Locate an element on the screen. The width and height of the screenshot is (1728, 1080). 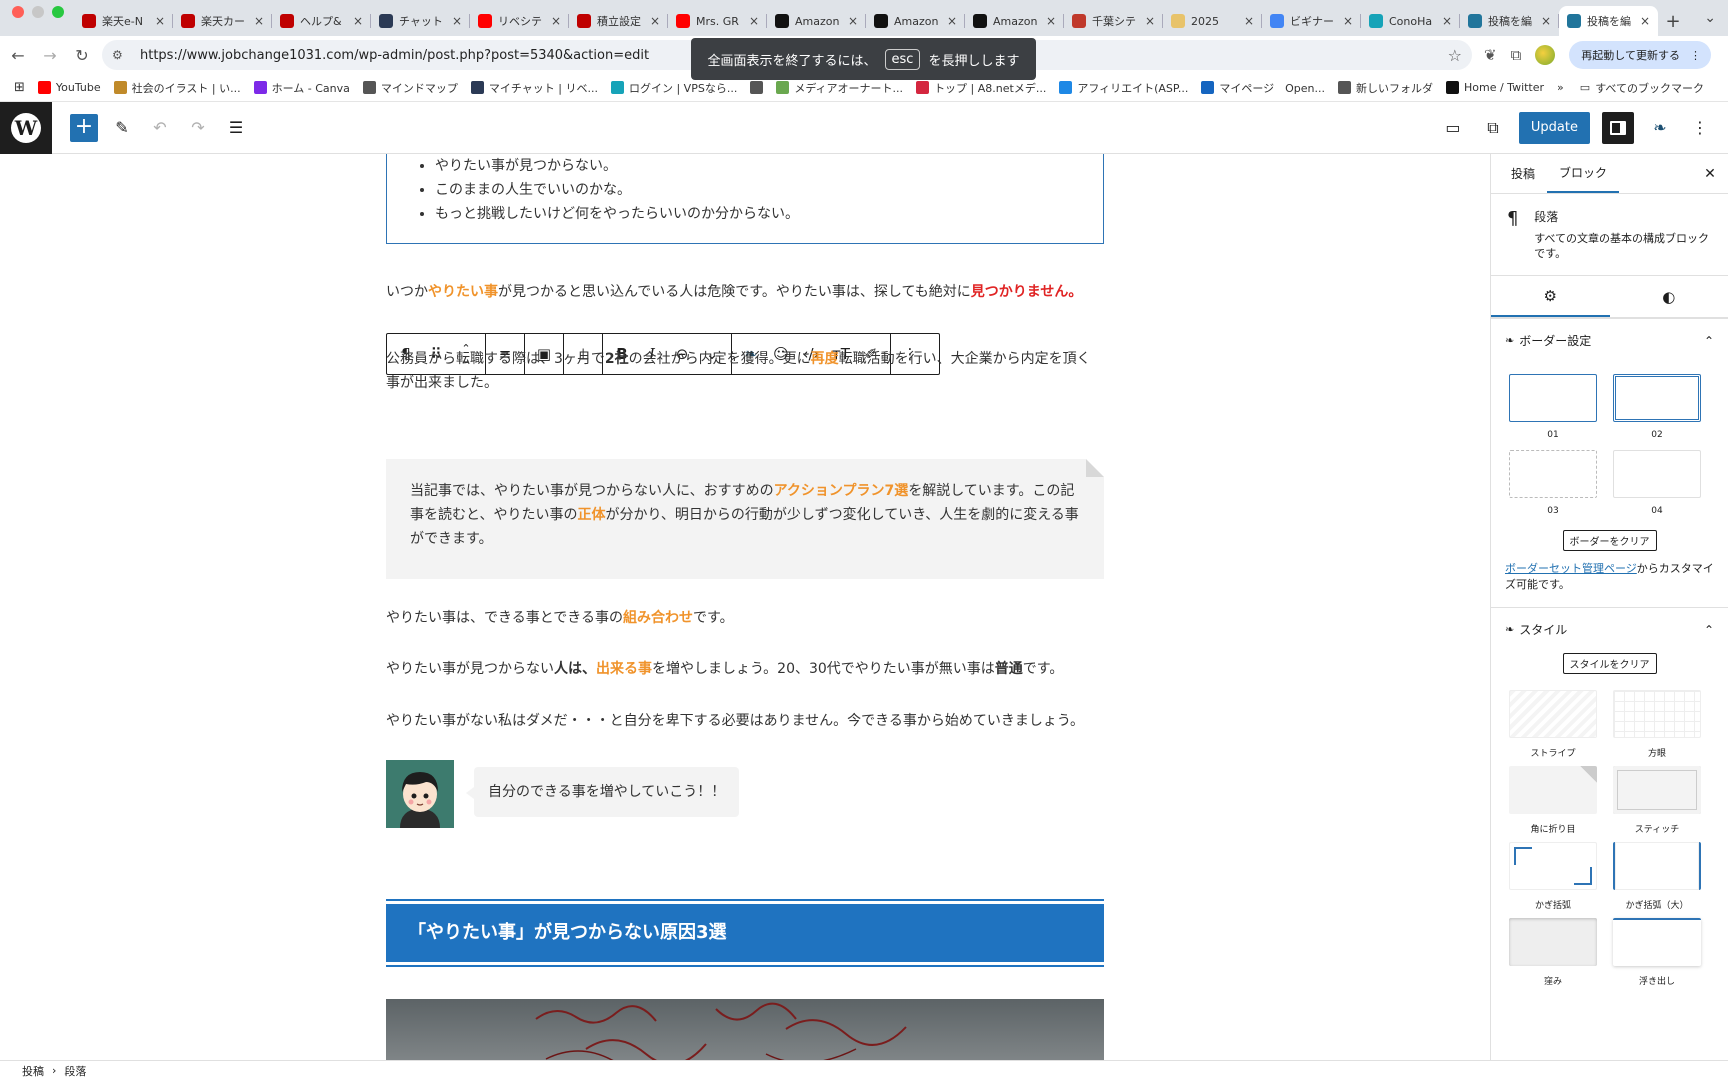
speech-balloon-block: 自分のできる事を増やしていこう！！ is located at coordinates (586, 795).